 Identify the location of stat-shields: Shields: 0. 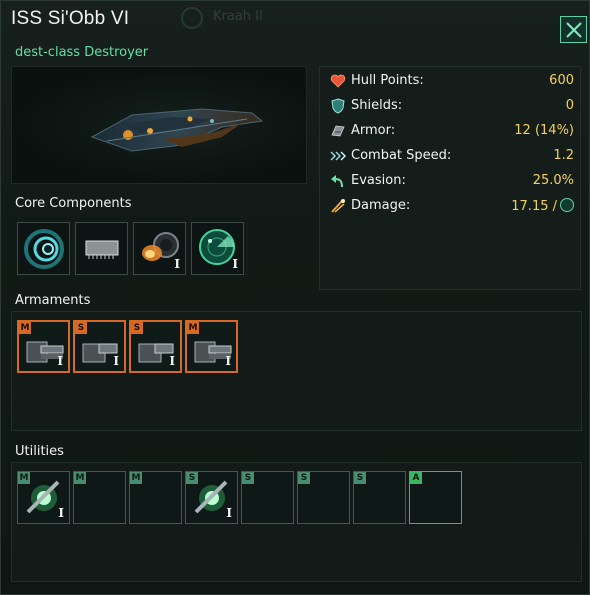
(451, 106).